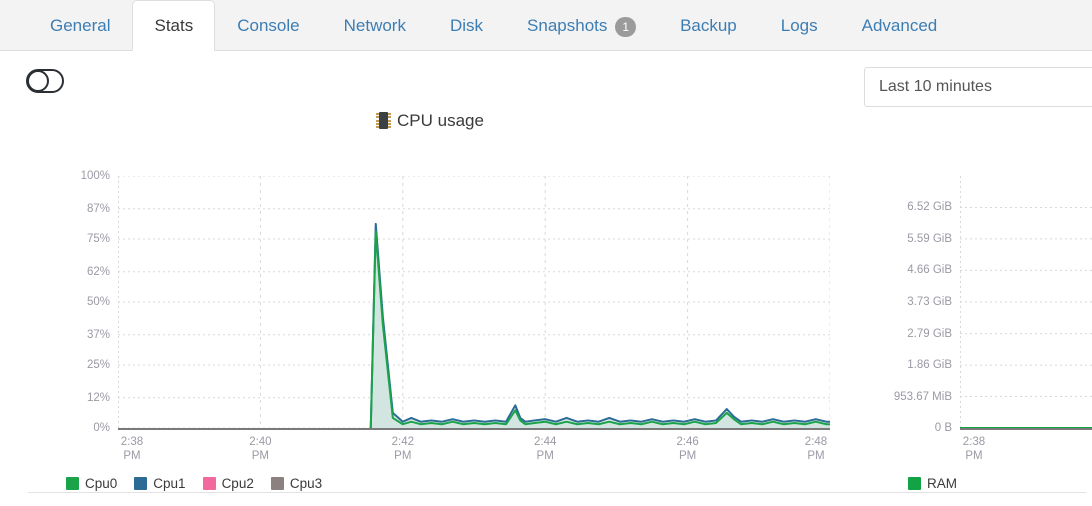 Image resolution: width=1092 pixels, height=506 pixels. I want to click on ram-legend-item: RAM, so click(932, 483).